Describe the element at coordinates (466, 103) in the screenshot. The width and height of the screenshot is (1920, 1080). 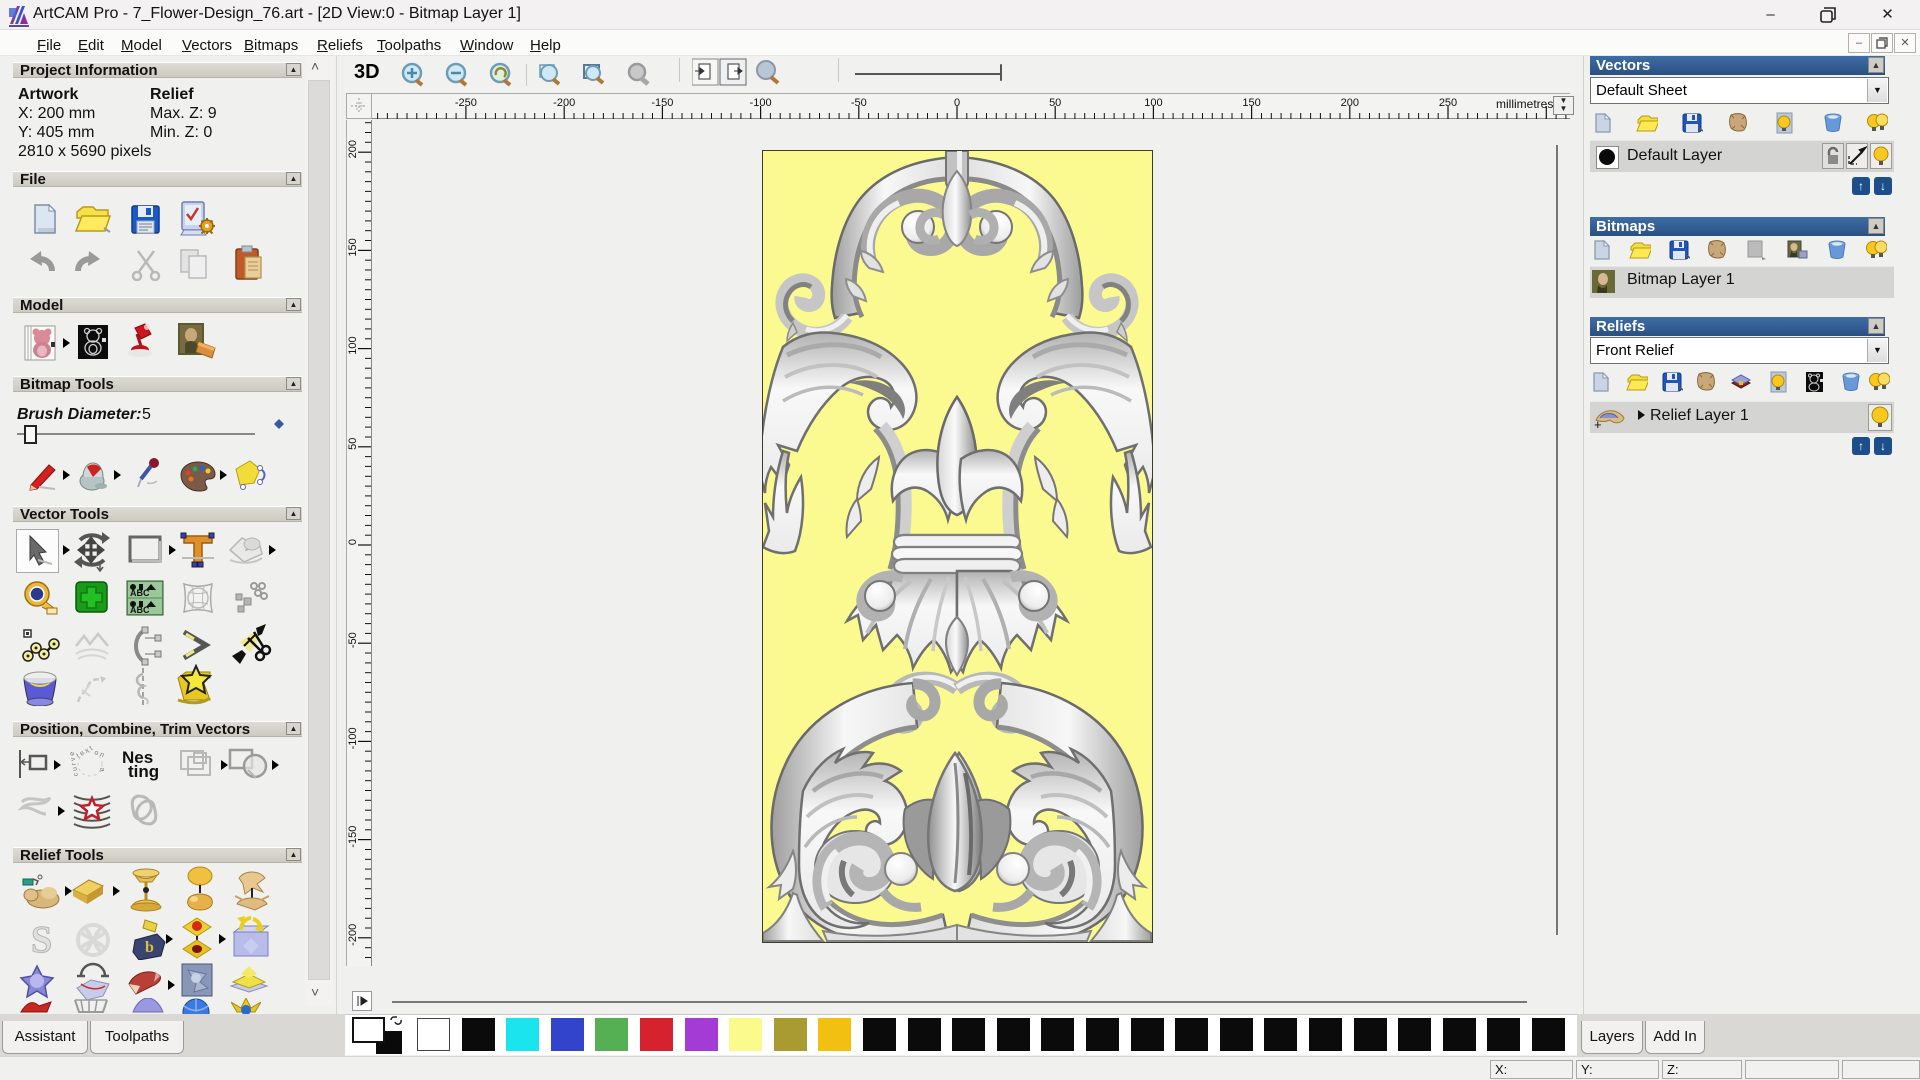
I see `svg-text: -250` at that location.